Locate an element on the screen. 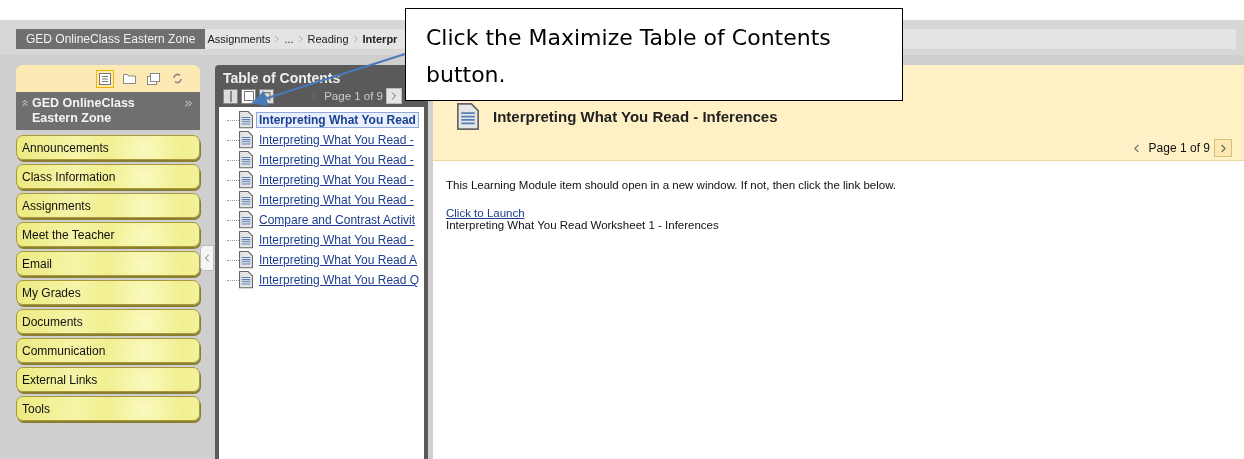 This screenshot has width=1244, height=459. expand-icon is located at coordinates (188, 103).